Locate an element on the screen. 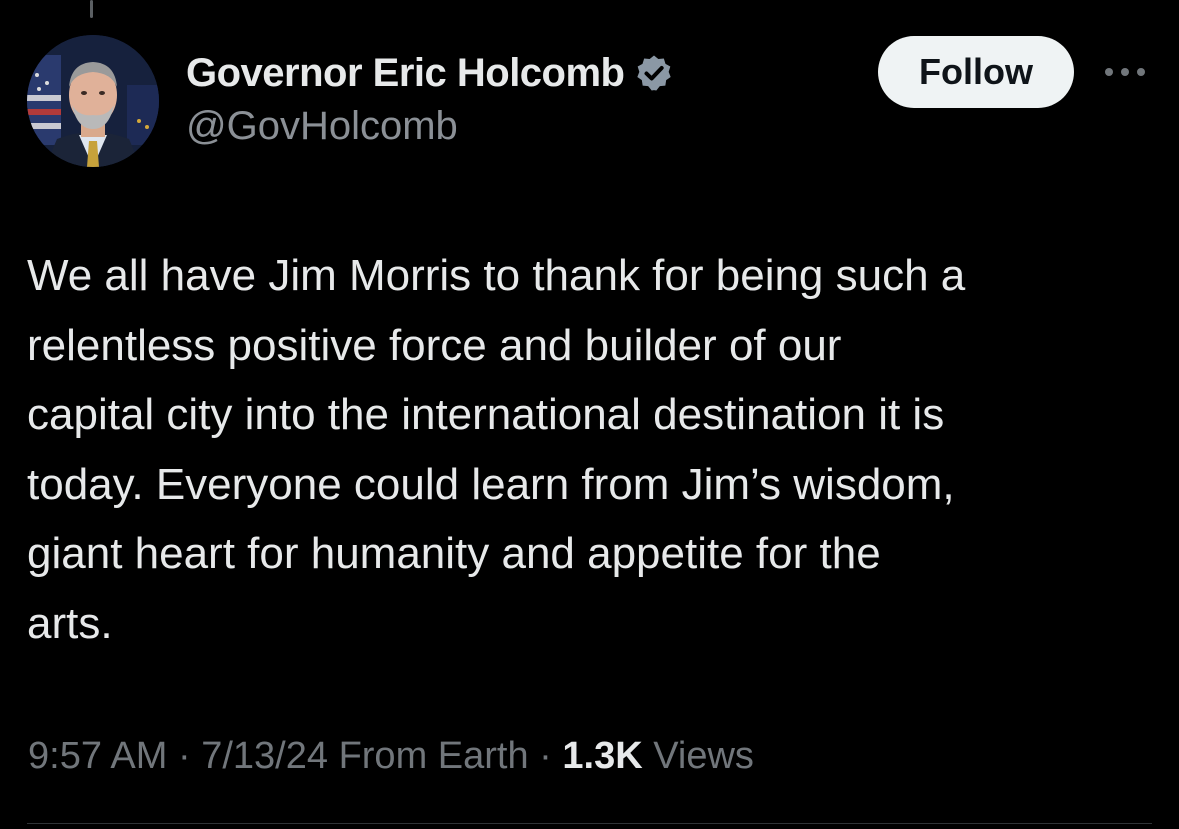 Image resolution: width=1179 pixels, height=829 pixels. verified-badge-icon is located at coordinates (654, 73).